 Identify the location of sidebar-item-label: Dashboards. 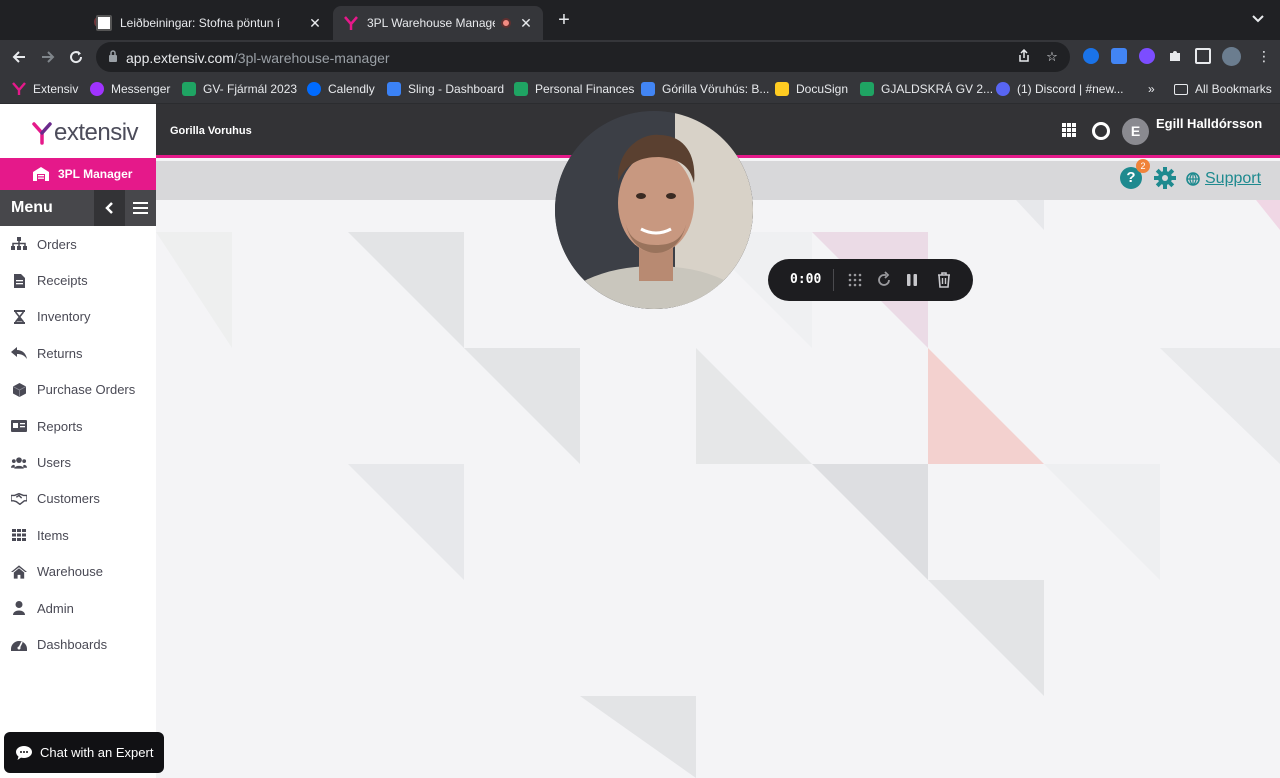
(72, 644).